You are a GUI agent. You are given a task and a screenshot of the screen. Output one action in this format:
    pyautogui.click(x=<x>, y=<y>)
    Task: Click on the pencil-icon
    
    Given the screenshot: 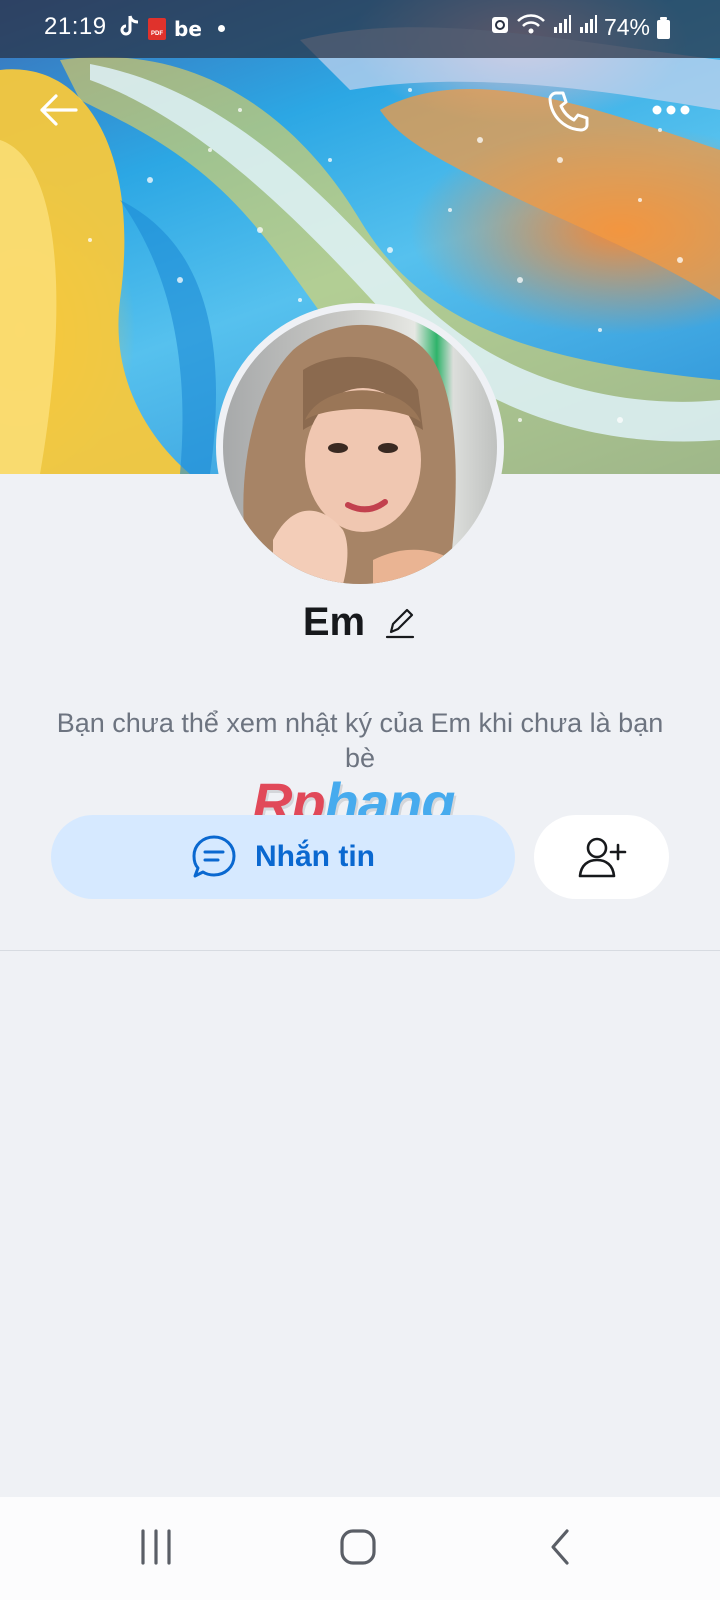 What is the action you would take?
    pyautogui.click(x=400, y=623)
    